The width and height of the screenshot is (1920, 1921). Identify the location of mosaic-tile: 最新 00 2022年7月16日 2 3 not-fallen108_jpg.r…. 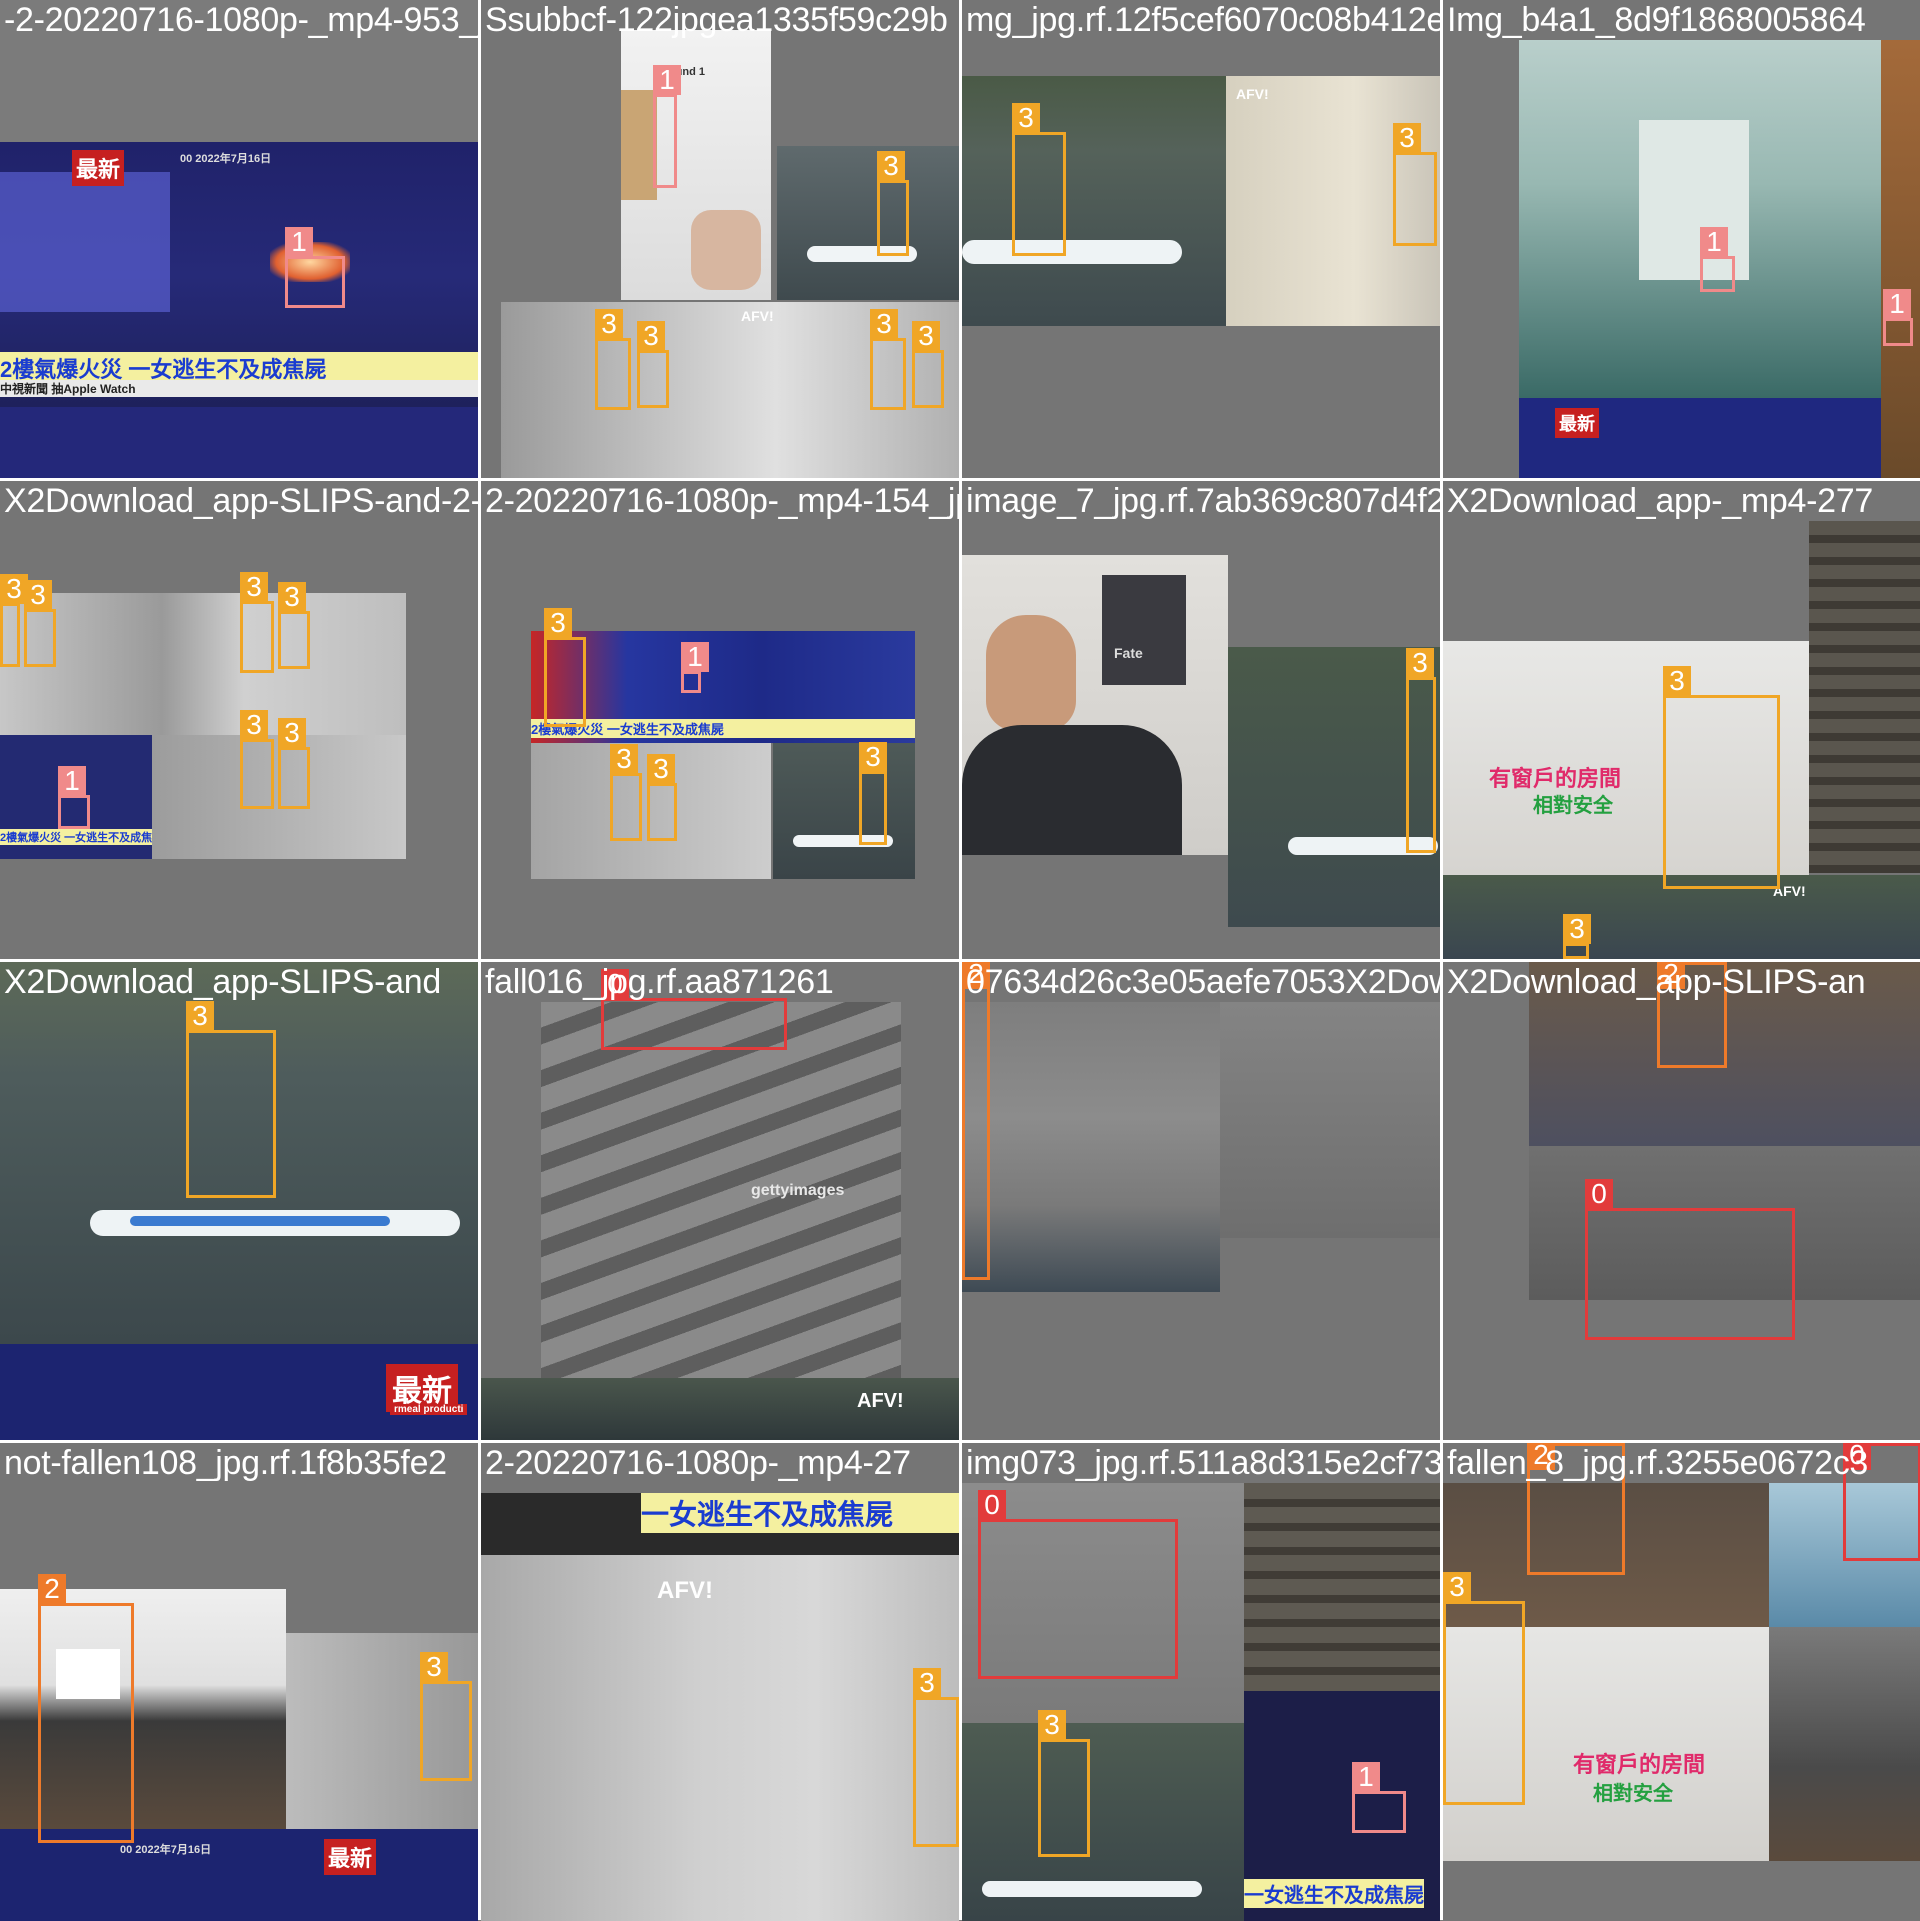
(239, 1682).